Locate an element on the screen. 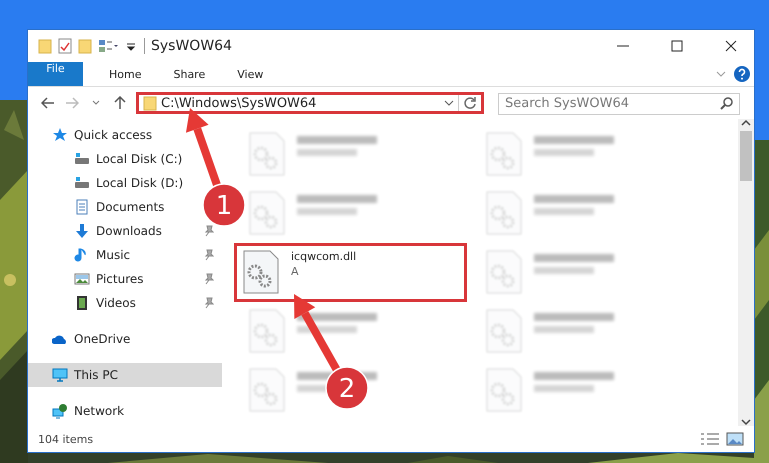 The image size is (769, 463). window-title: SysWOW64 is located at coordinates (368, 46).